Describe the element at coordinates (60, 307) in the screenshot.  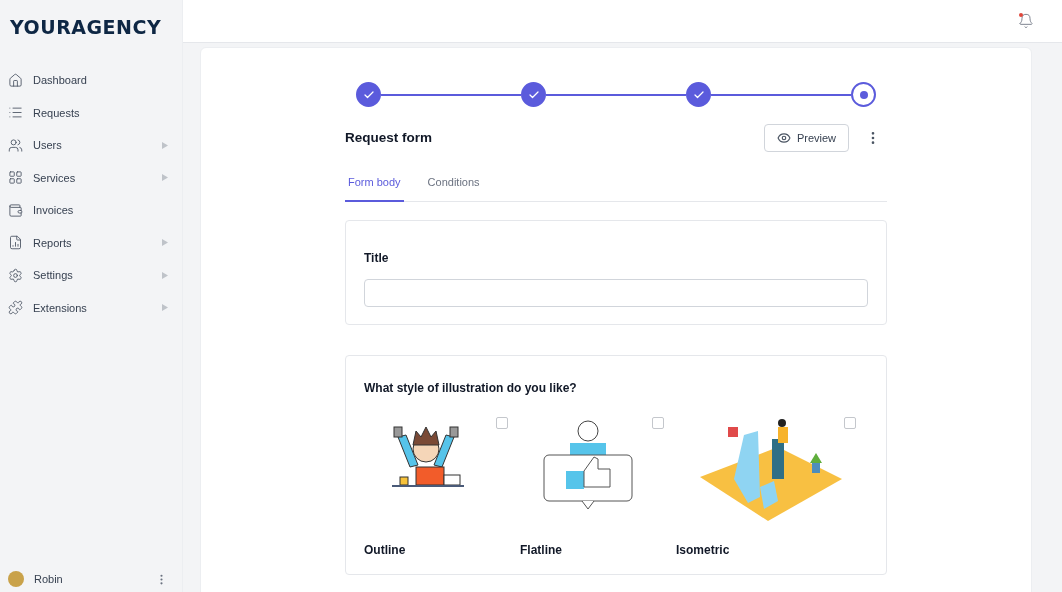
I see `sidebar-item-label: Extensions` at that location.